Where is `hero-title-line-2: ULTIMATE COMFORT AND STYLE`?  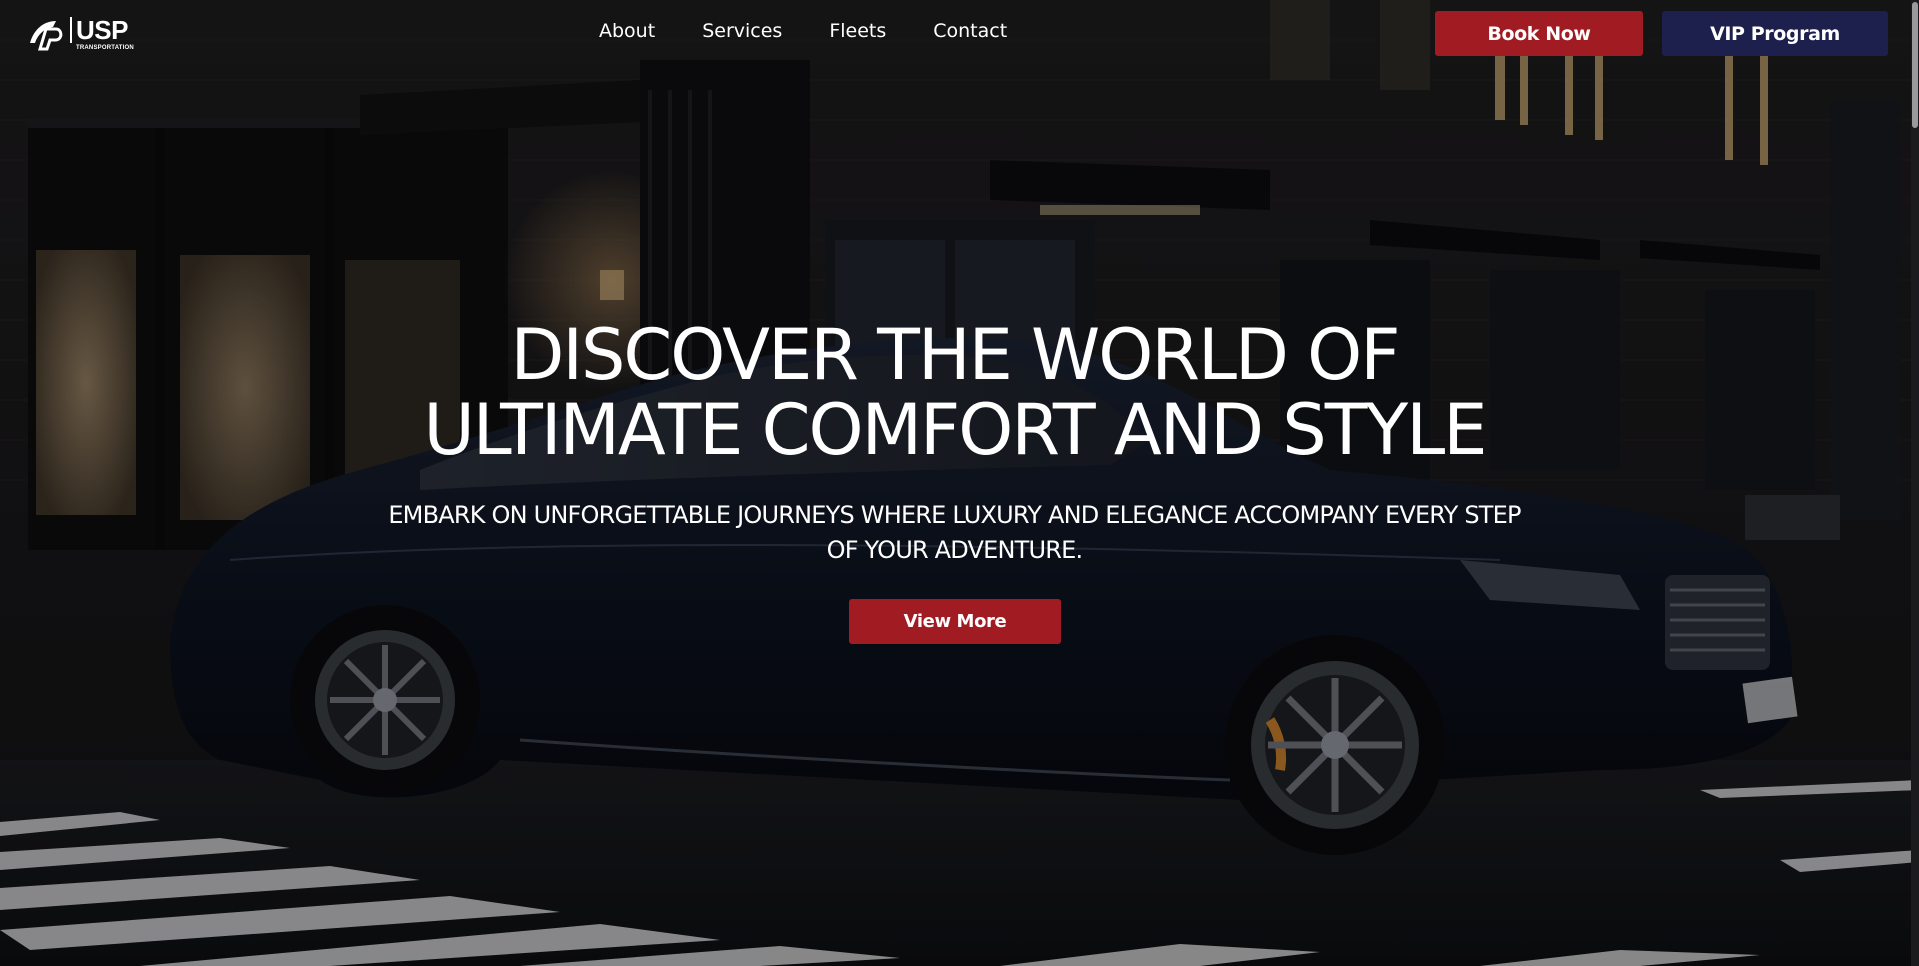
hero-title-line-2: ULTIMATE COMFORT AND STYLE is located at coordinates (955, 430).